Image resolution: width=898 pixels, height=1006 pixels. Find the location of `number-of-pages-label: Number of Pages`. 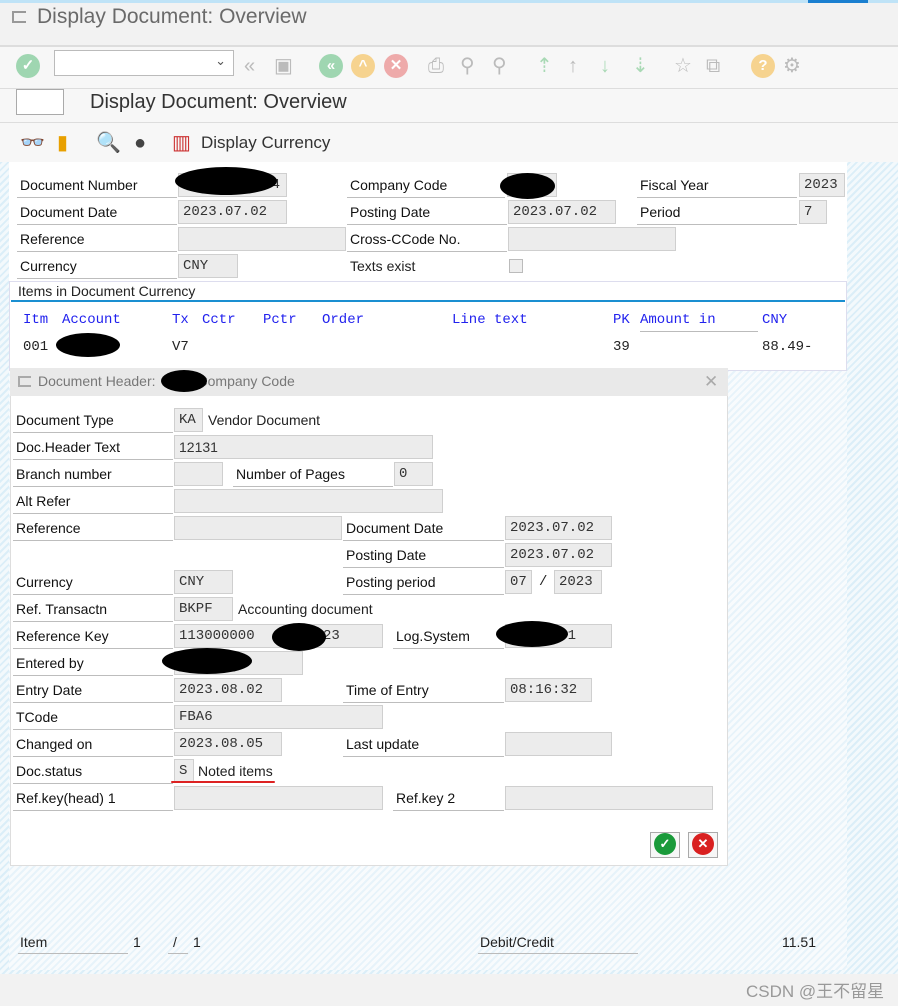

number-of-pages-label: Number of Pages is located at coordinates (313, 474).